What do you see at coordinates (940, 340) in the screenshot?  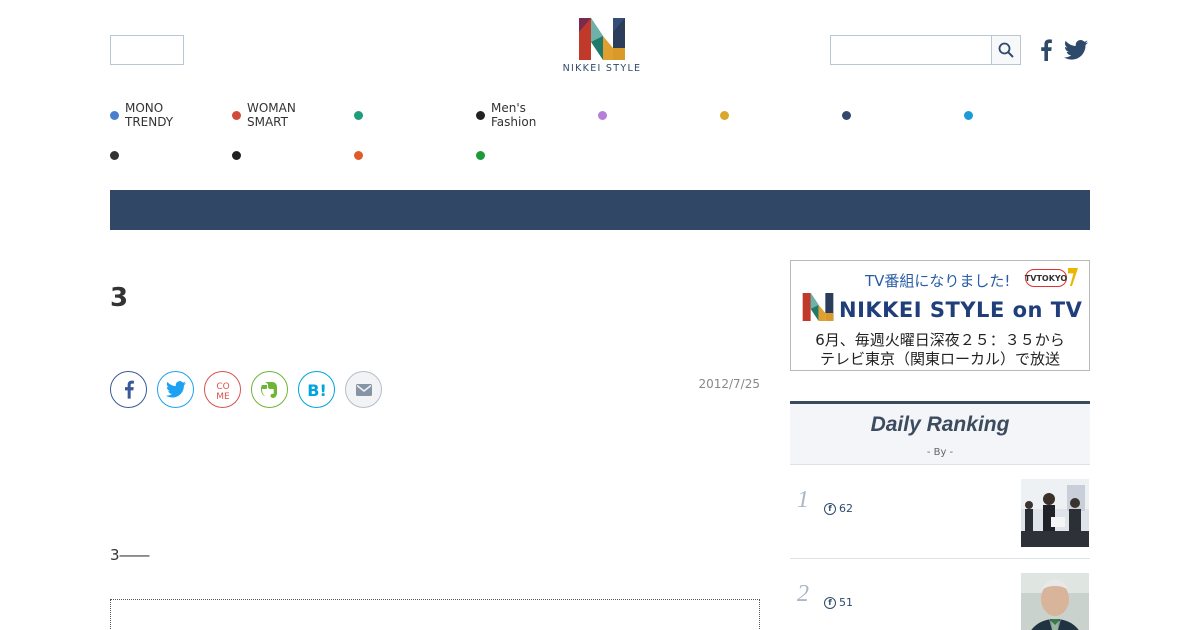 I see `tv-banner-schedule: 6月、毎週火曜日深夜２５：３５から` at bounding box center [940, 340].